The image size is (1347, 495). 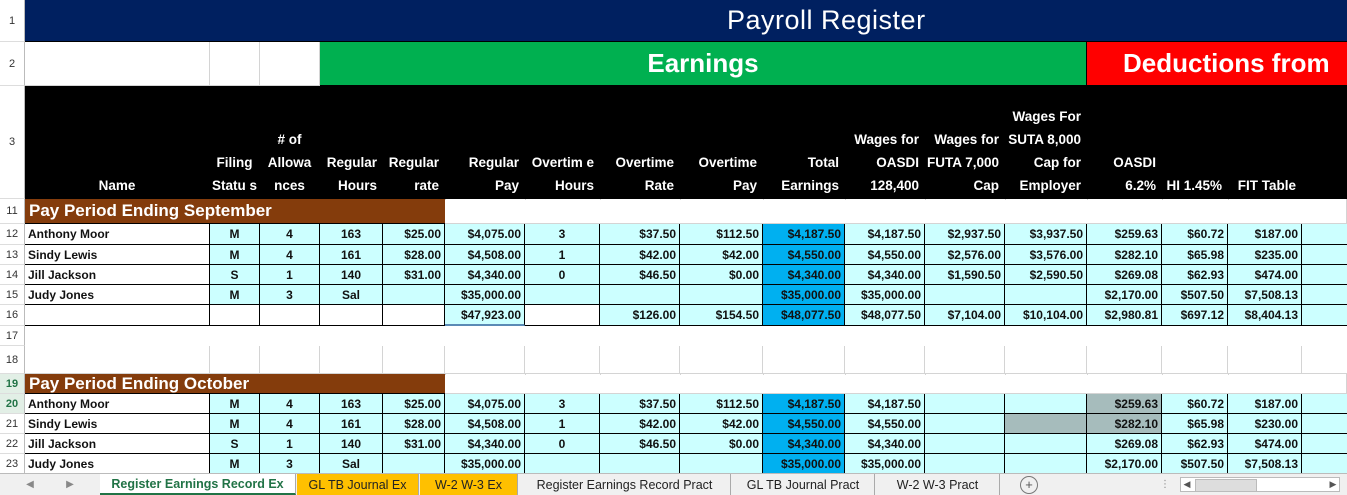 What do you see at coordinates (1165, 484) in the screenshot?
I see `more-icon: ⋮` at bounding box center [1165, 484].